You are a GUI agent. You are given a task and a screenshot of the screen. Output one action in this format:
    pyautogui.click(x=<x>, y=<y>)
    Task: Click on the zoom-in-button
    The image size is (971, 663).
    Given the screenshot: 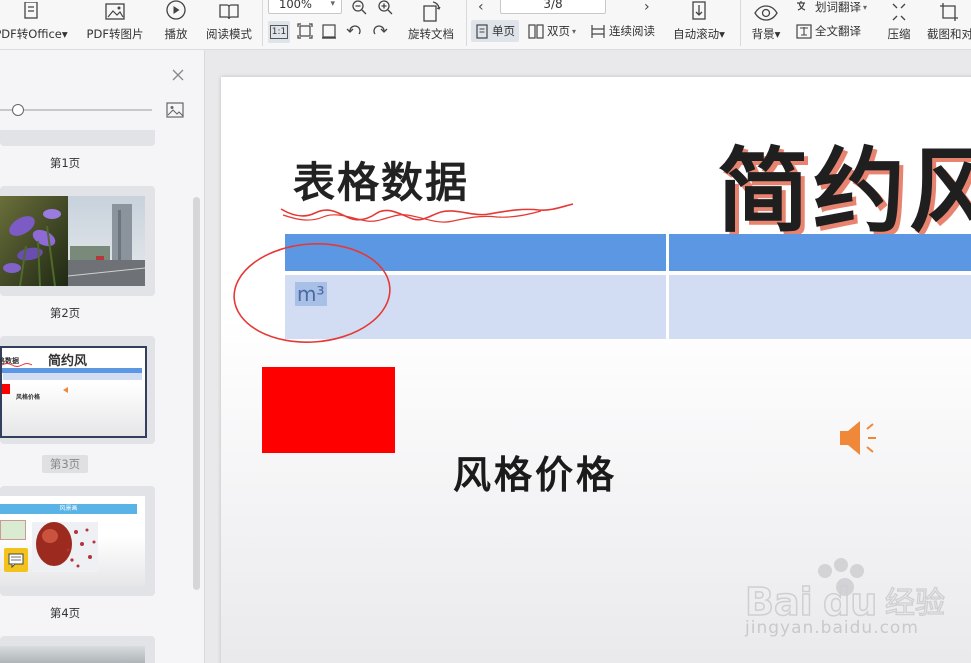 What is the action you would take?
    pyautogui.click(x=385, y=9)
    